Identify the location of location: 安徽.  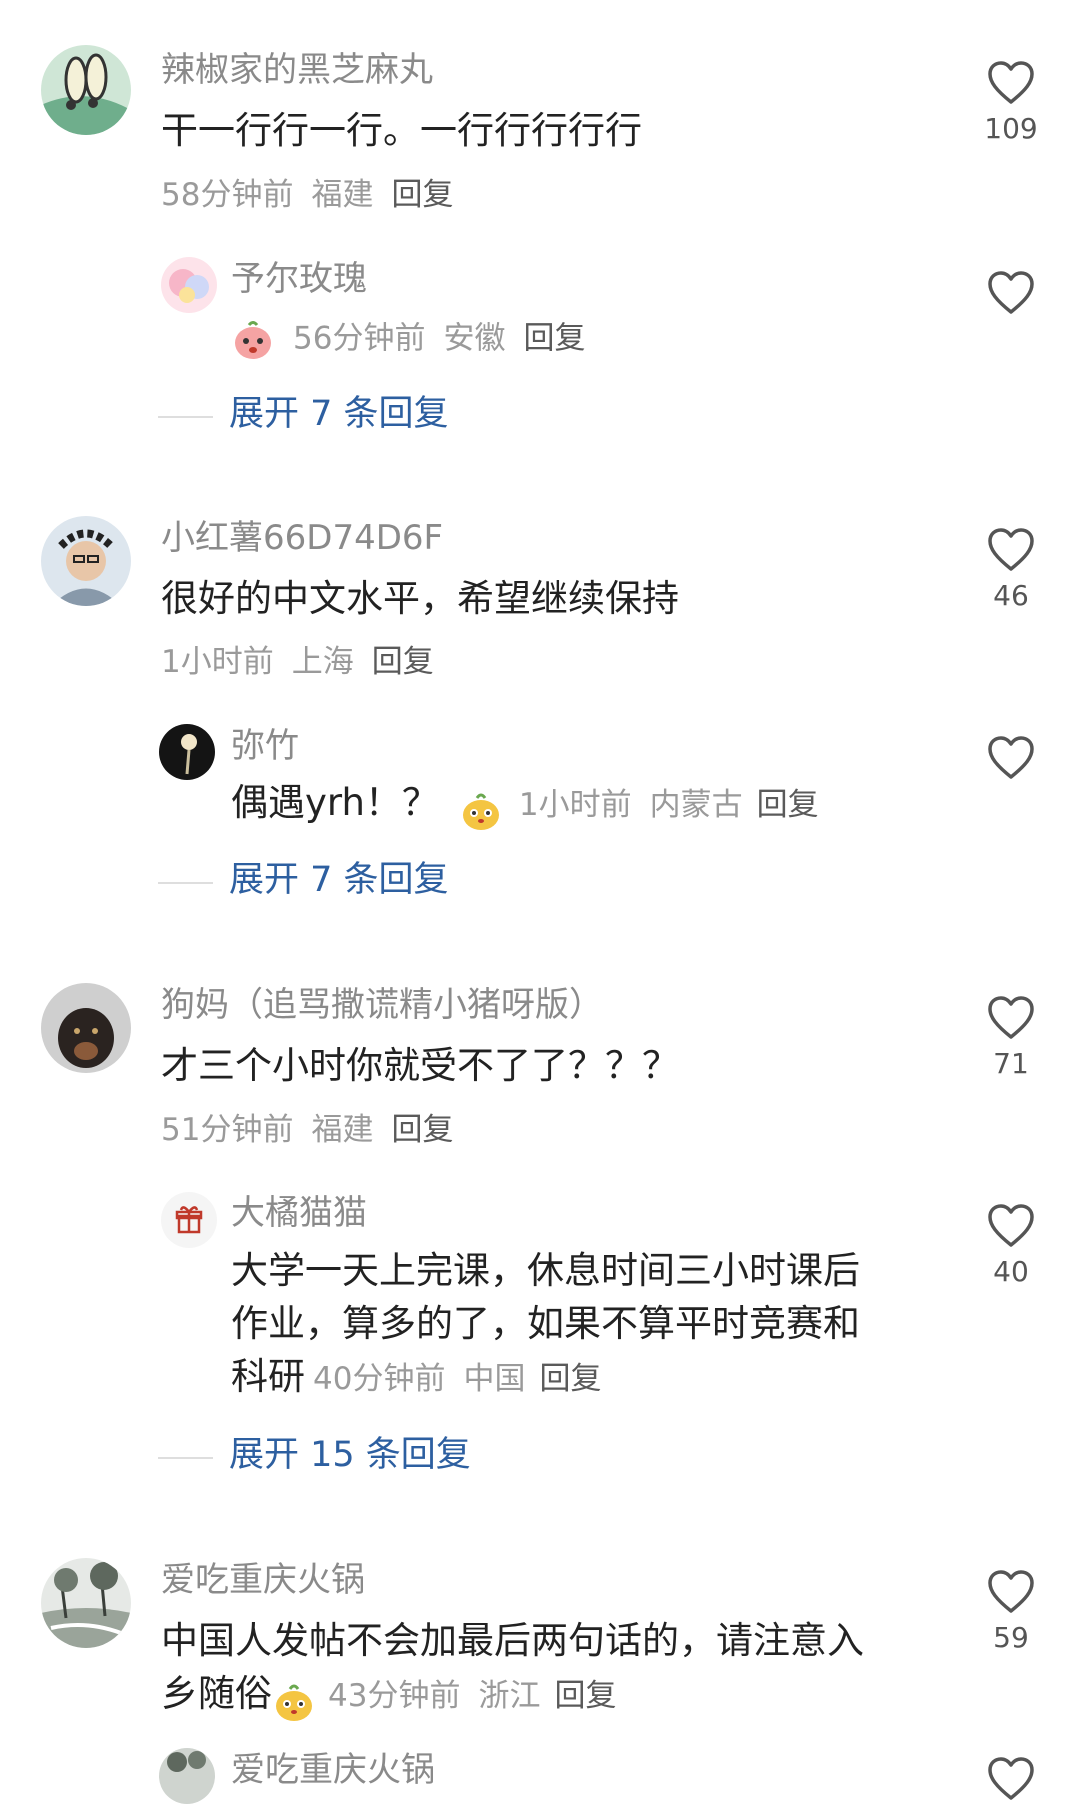
(474, 338).